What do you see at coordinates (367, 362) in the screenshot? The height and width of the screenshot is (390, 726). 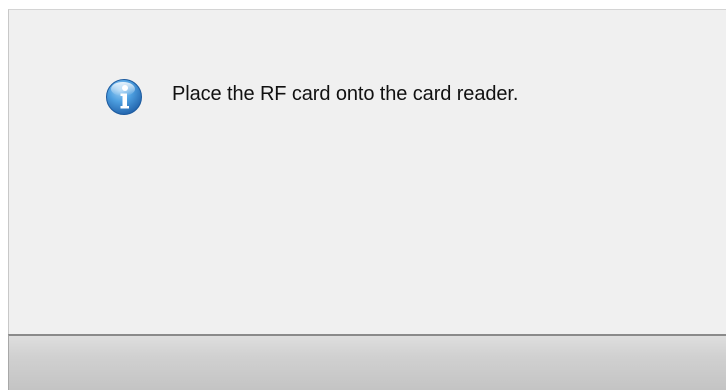 I see `button-bar` at bounding box center [367, 362].